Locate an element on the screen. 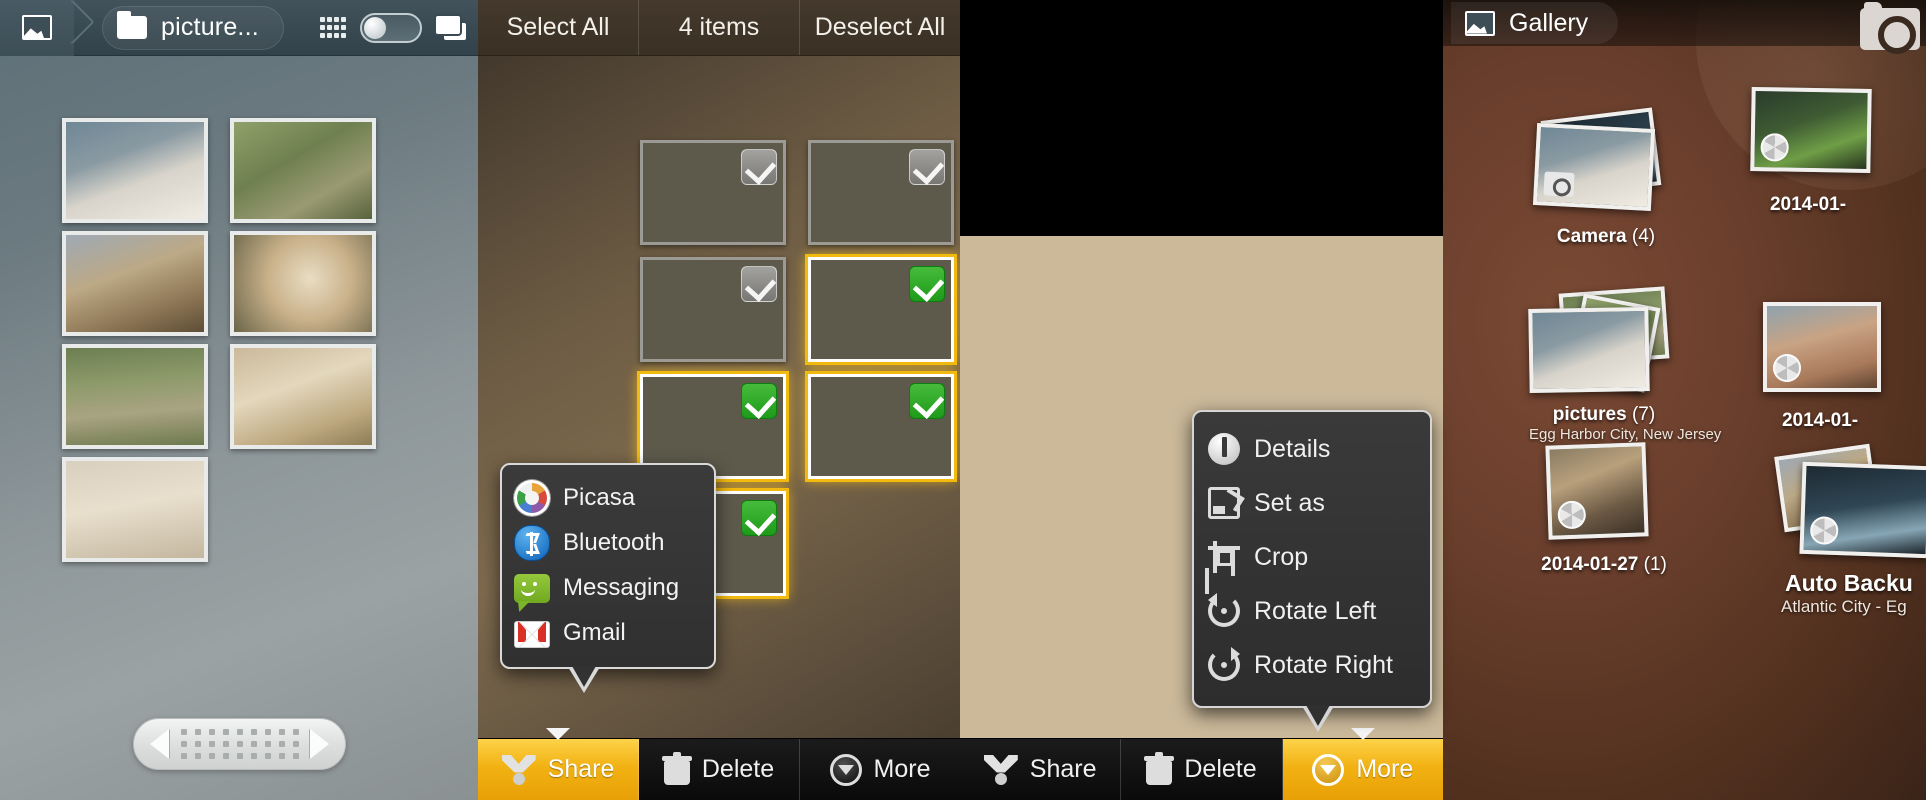  panel2-action-bar: Select All 4 items Deselect All is located at coordinates (719, 28).